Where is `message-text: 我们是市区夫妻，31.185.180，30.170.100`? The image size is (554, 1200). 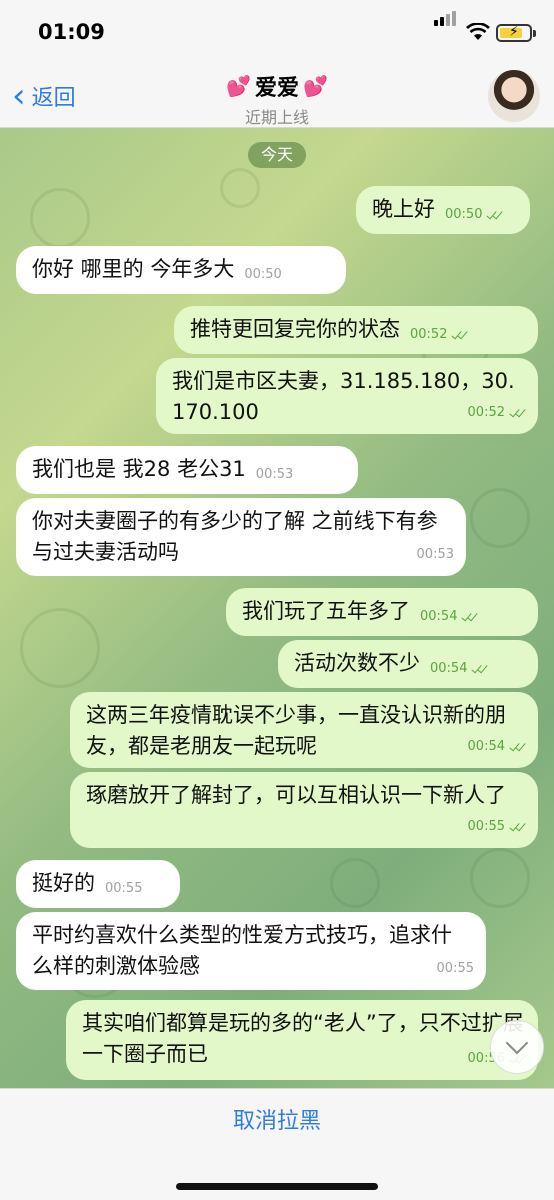 message-text: 我们是市区夫妻，31.185.180，30.170.100 is located at coordinates (343, 396).